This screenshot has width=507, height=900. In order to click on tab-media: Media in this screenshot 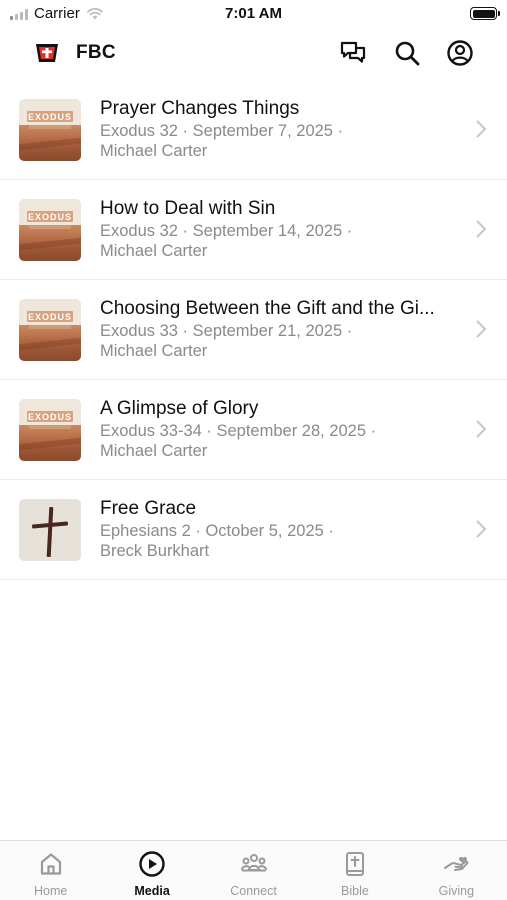, I will do `click(151, 870)`.